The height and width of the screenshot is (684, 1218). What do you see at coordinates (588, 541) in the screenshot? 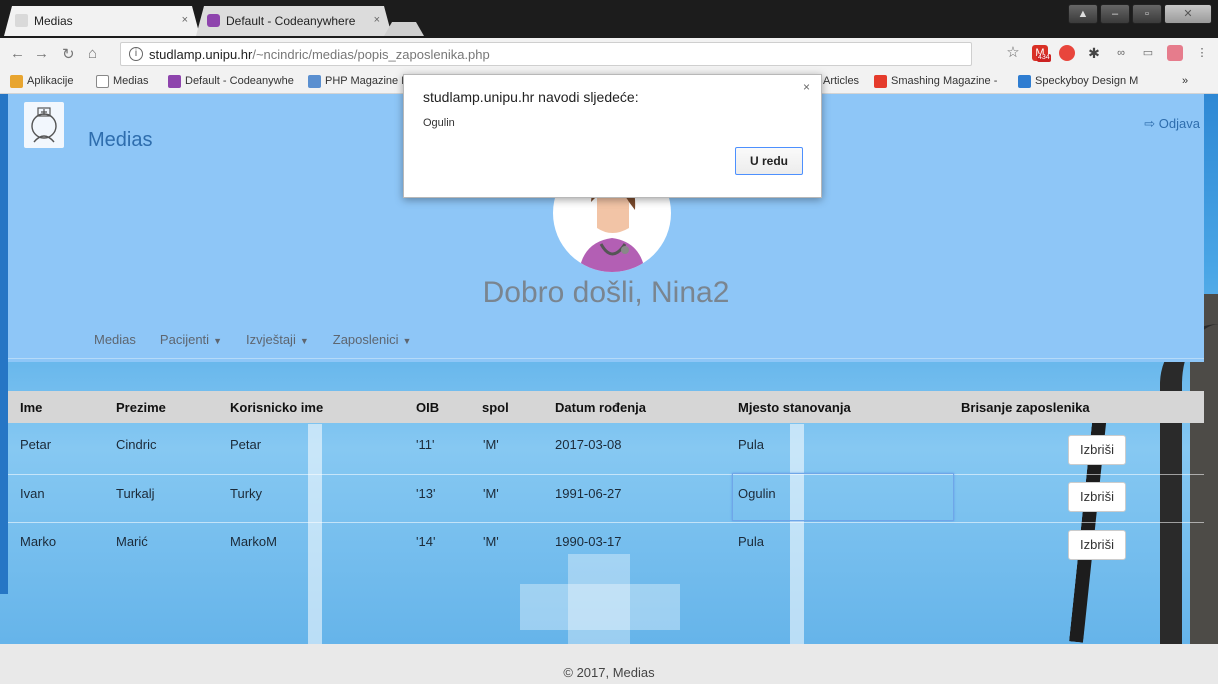
I see `cell-datum: 1990-03-17` at bounding box center [588, 541].